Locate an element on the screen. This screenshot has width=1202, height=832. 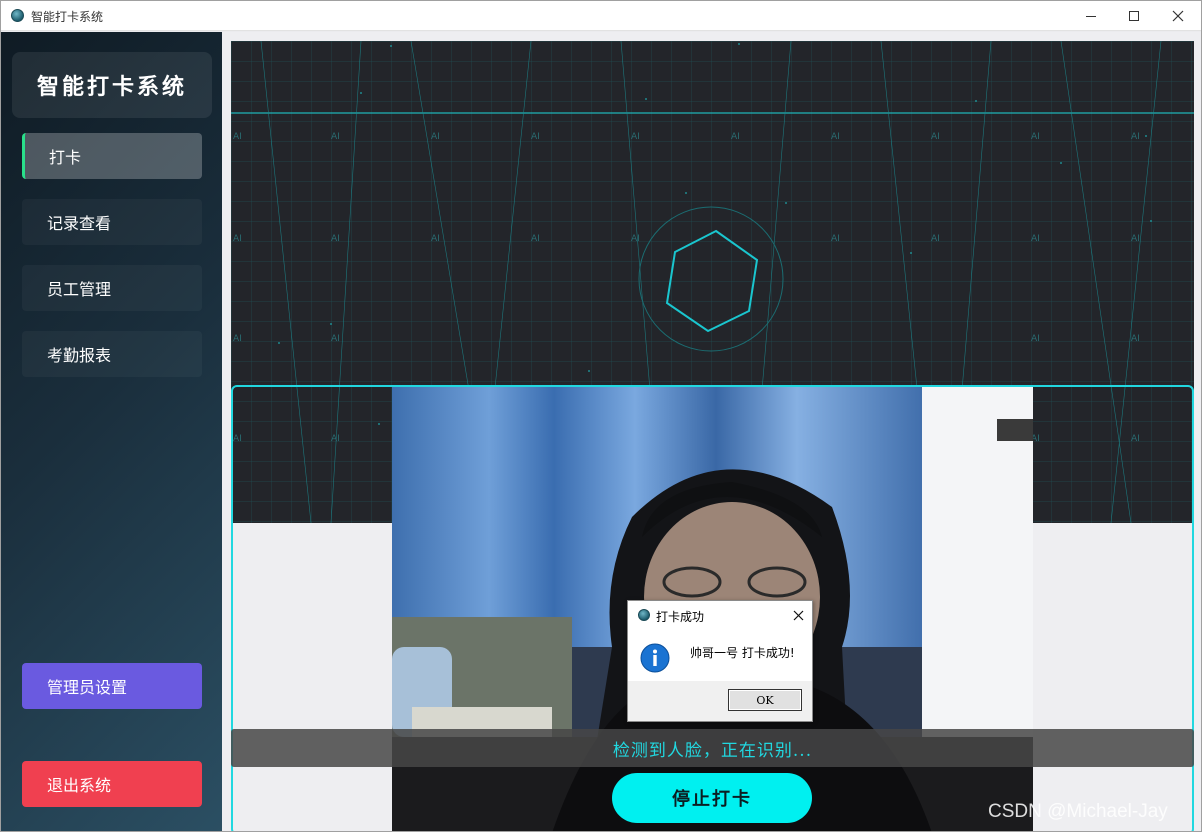
dialog-close-button is located at coordinates (798, 615).